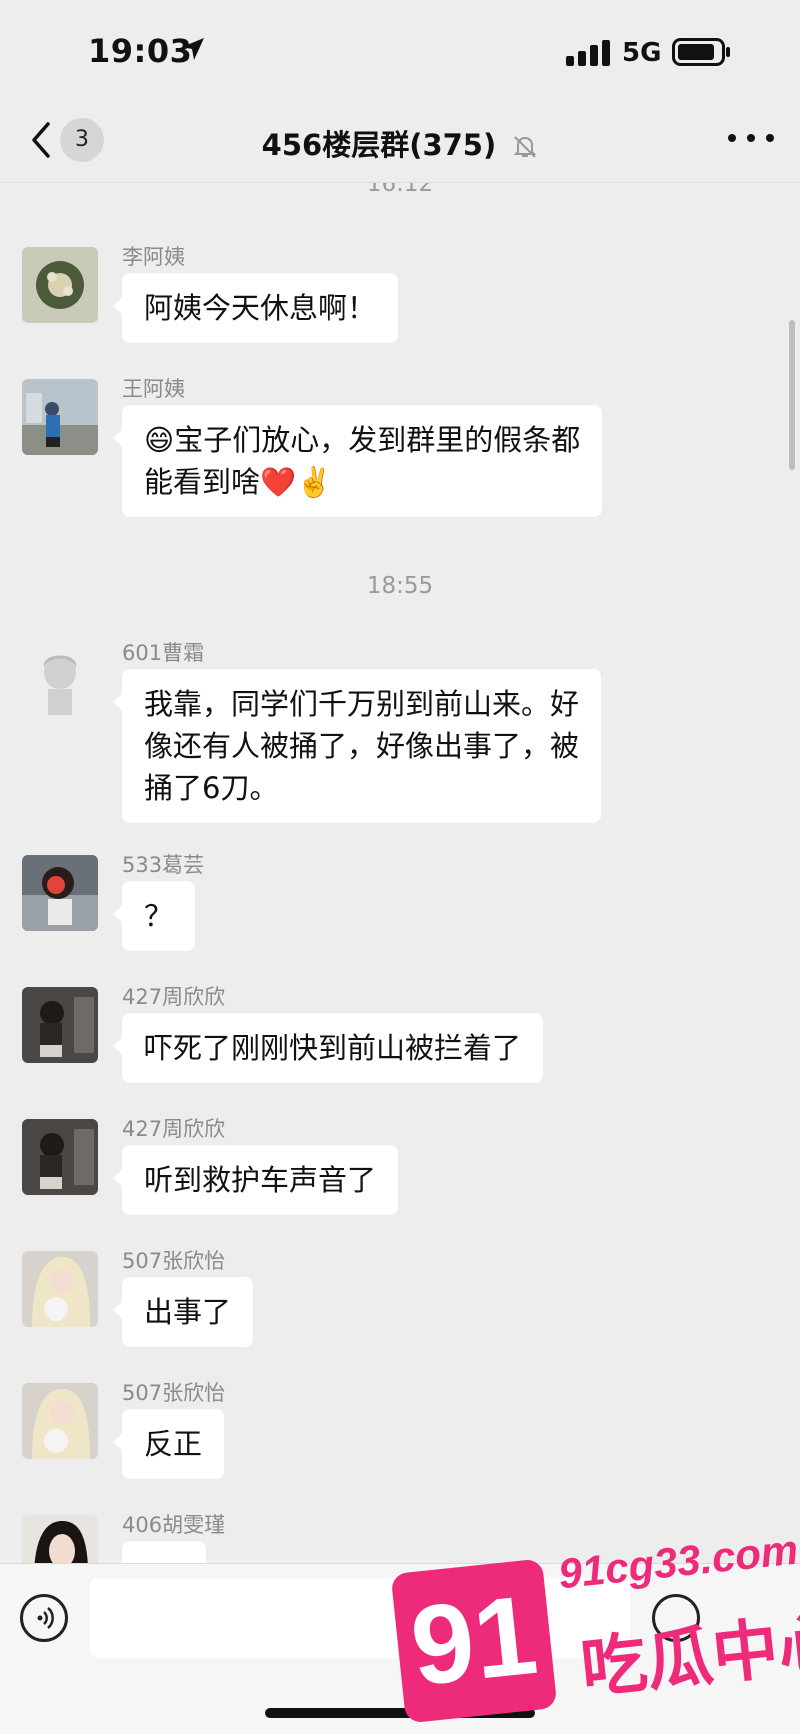  Describe the element at coordinates (159, 916) in the screenshot. I see `message-text: ？` at that location.